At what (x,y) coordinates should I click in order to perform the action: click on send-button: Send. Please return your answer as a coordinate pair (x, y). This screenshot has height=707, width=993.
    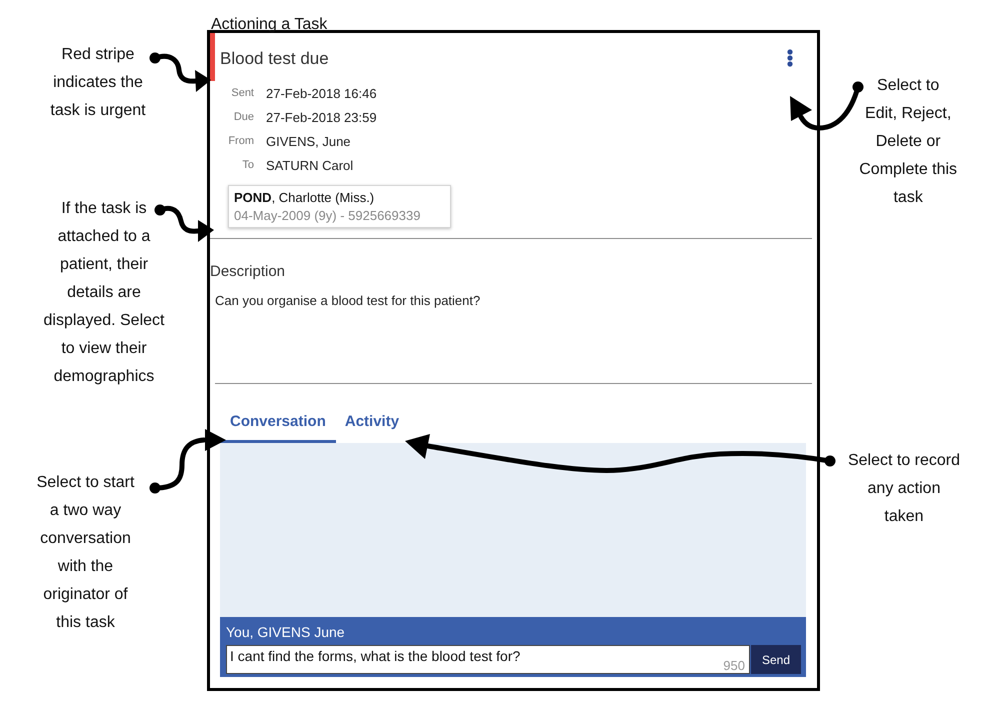
    Looking at the image, I should click on (776, 659).